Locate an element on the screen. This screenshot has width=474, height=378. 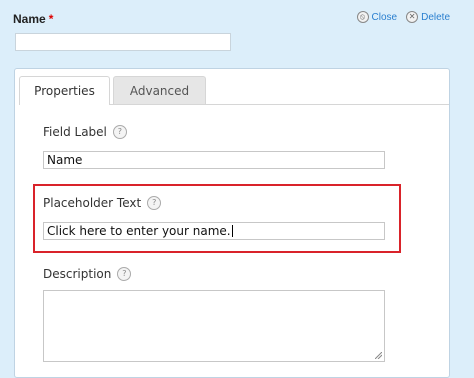
delete-button: ✕ Delete is located at coordinates (428, 17).